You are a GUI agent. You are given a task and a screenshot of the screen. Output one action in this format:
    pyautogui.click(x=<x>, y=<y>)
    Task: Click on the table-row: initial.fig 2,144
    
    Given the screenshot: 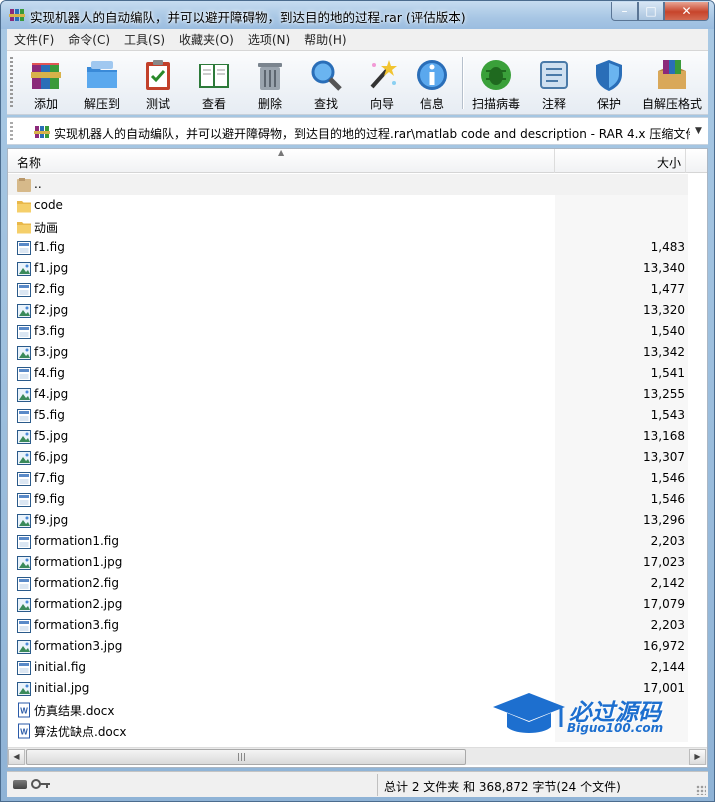 What is the action you would take?
    pyautogui.click(x=348, y=667)
    